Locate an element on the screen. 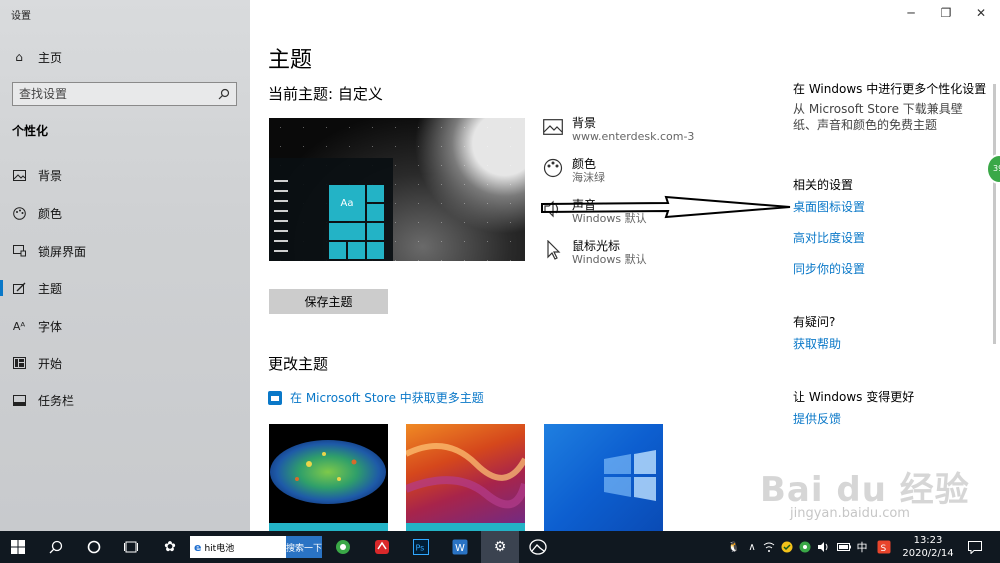 Image resolution: width=1000 pixels, height=563 pixels. floating-badge: 39 is located at coordinates (993, 169).